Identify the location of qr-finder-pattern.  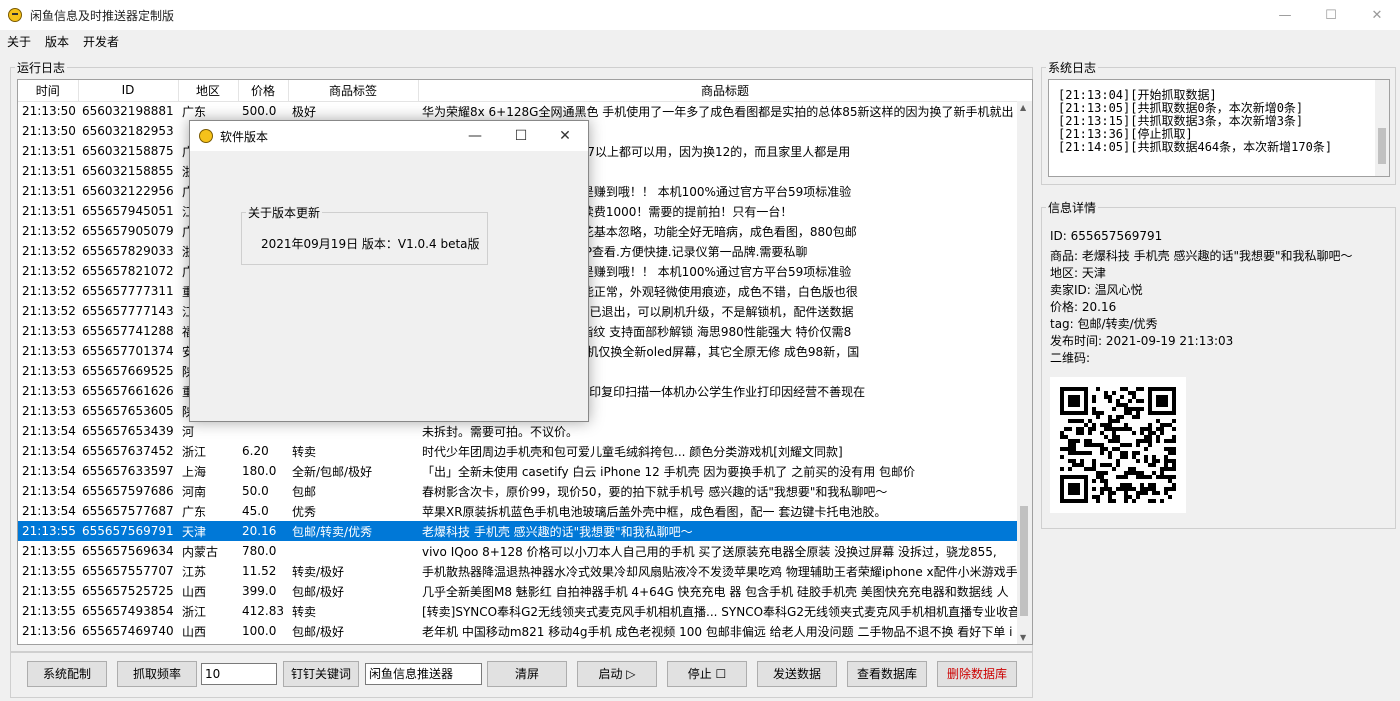
(1074, 489).